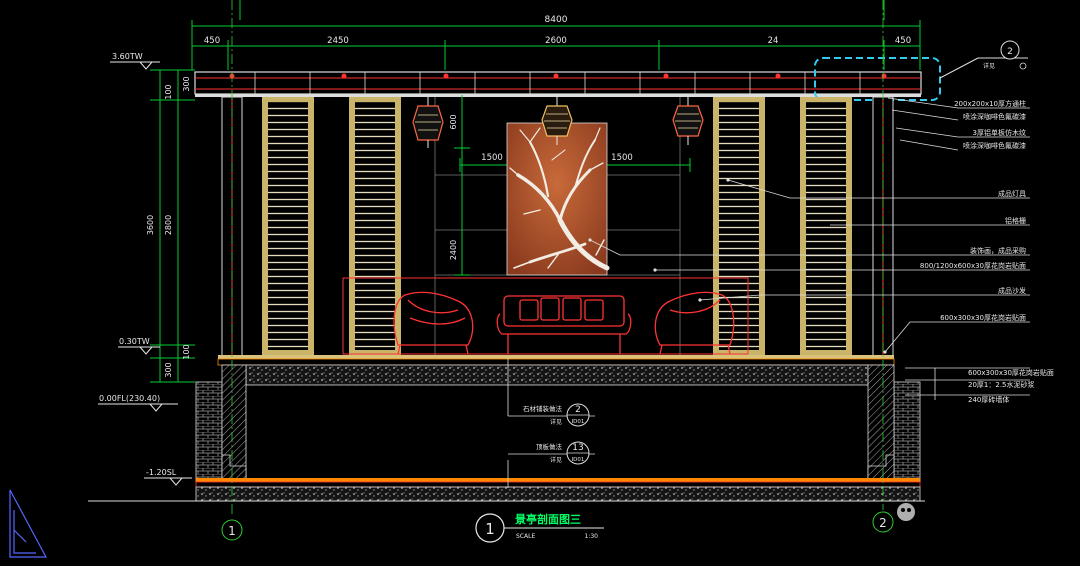  Describe the element at coordinates (564, 324) in the screenshot. I see `sofa-center` at that location.